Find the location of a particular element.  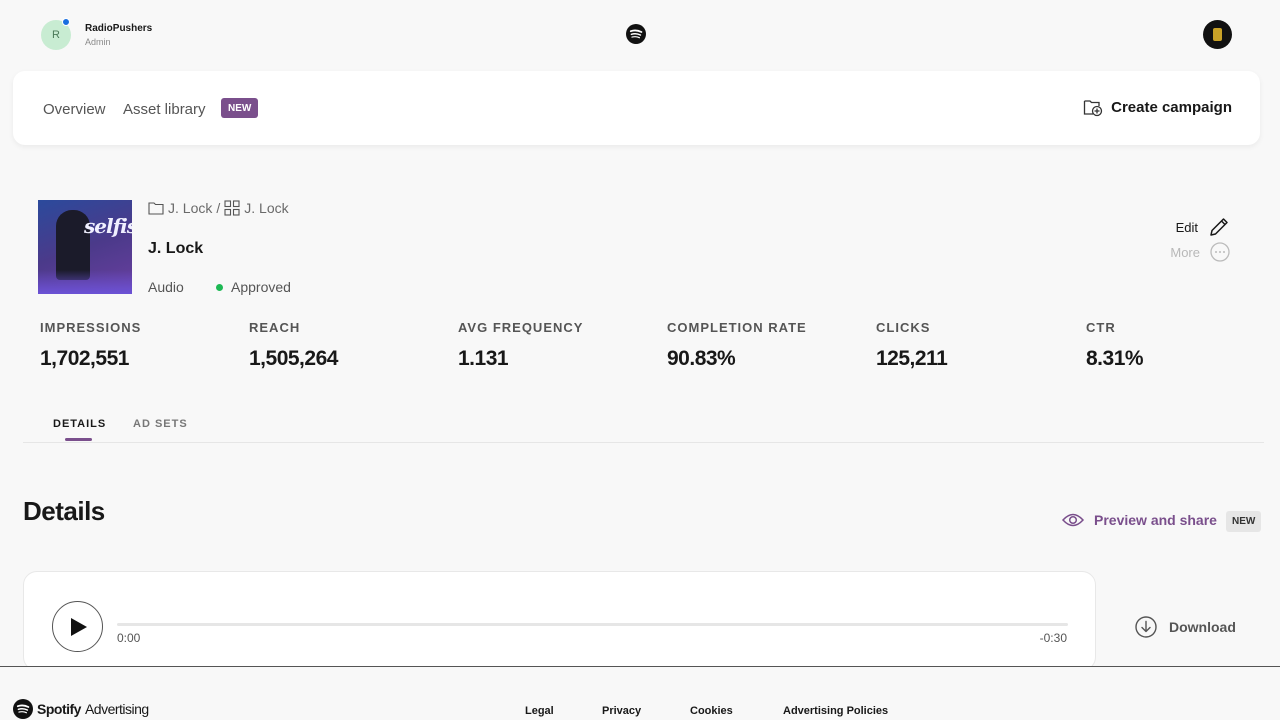

metric-avg-frequency: AVG FREQUENCY 1.131 is located at coordinates (520, 345).